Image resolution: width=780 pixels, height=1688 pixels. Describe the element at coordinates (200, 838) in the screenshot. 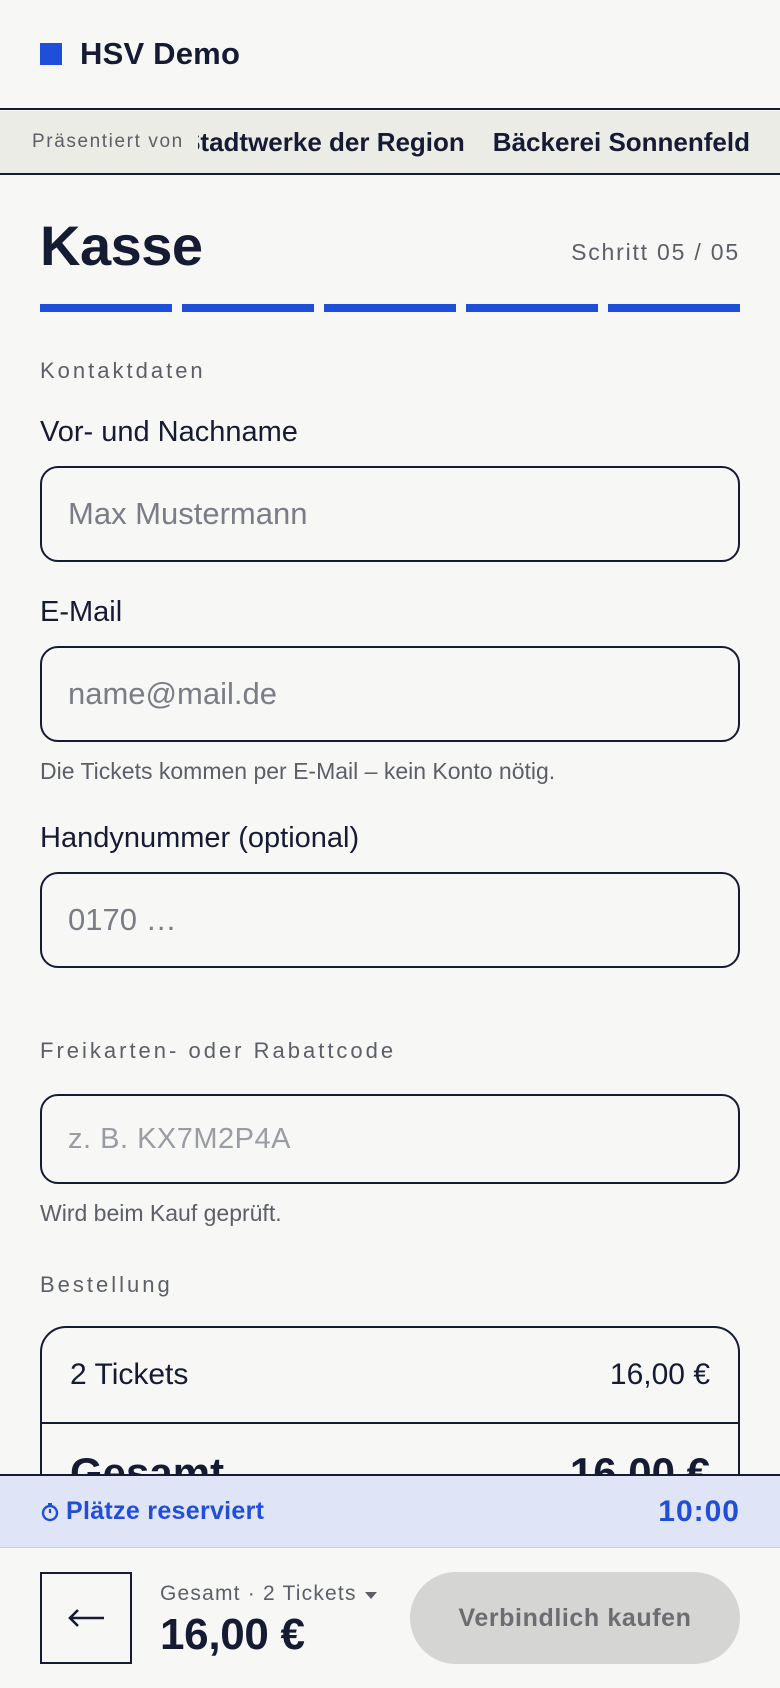

I see `phone-label: Handynummer (optional)` at that location.